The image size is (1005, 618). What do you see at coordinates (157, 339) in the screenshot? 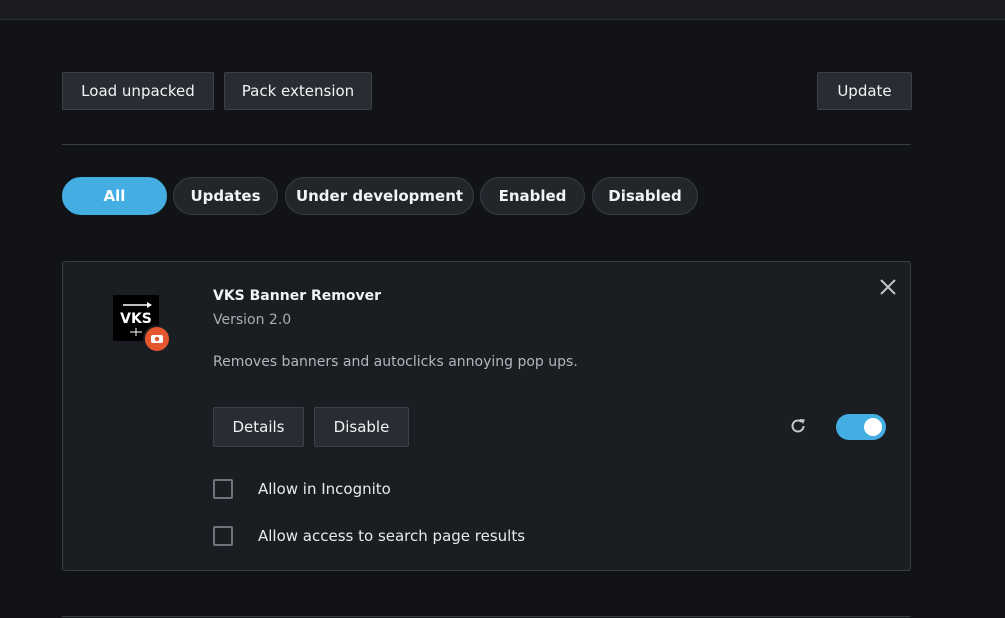
I see `opera-extension-badge-icon` at bounding box center [157, 339].